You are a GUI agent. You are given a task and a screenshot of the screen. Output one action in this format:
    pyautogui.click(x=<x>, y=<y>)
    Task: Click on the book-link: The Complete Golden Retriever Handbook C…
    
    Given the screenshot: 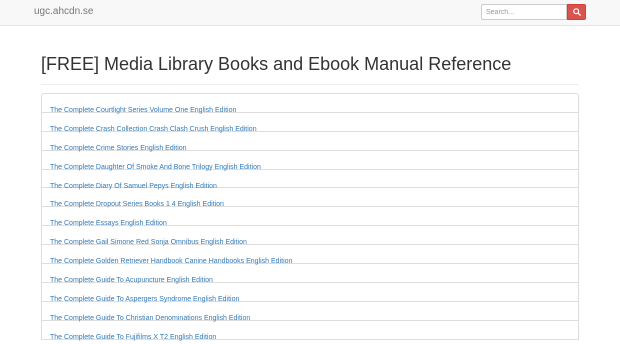 What is the action you would take?
    pyautogui.click(x=171, y=261)
    